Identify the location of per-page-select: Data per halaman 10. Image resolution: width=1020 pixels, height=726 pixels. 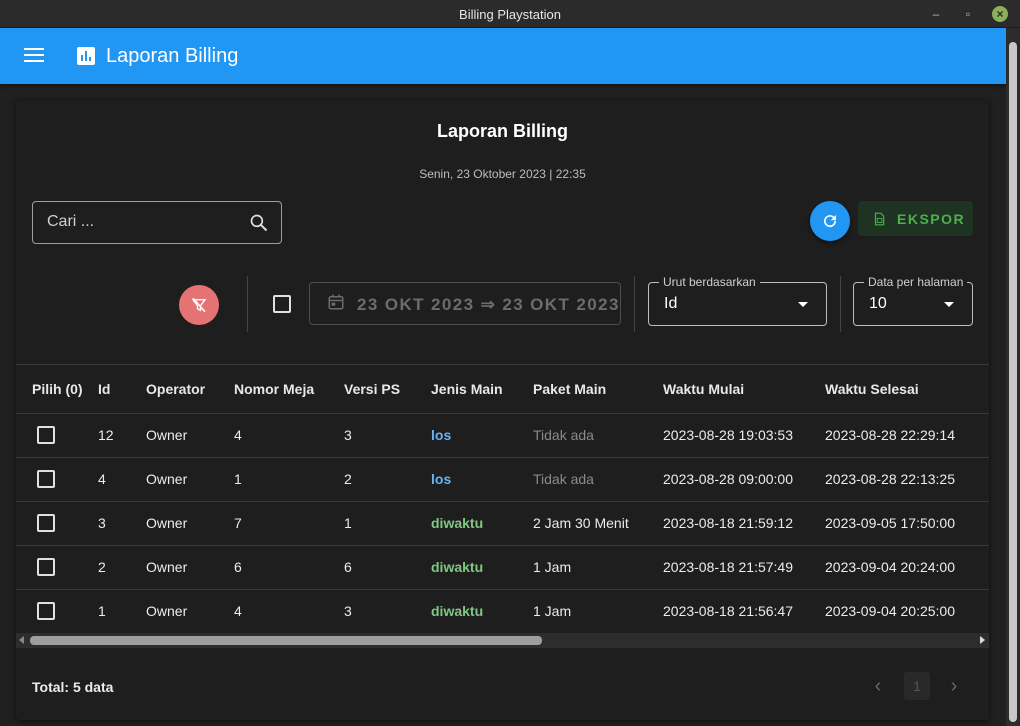
(913, 300).